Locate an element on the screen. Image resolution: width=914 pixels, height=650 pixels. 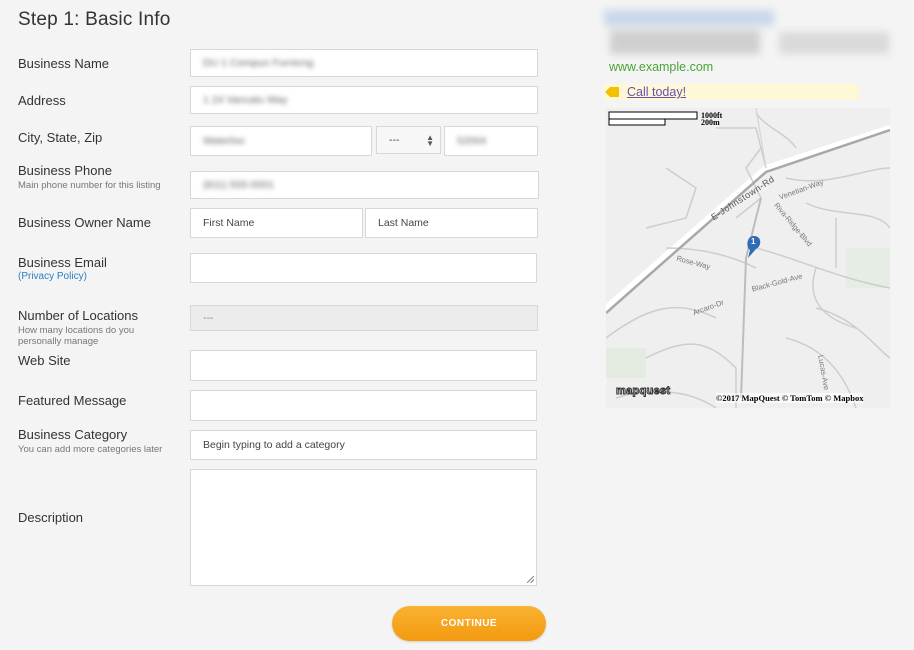
scale-m: 200m is located at coordinates (710, 122).